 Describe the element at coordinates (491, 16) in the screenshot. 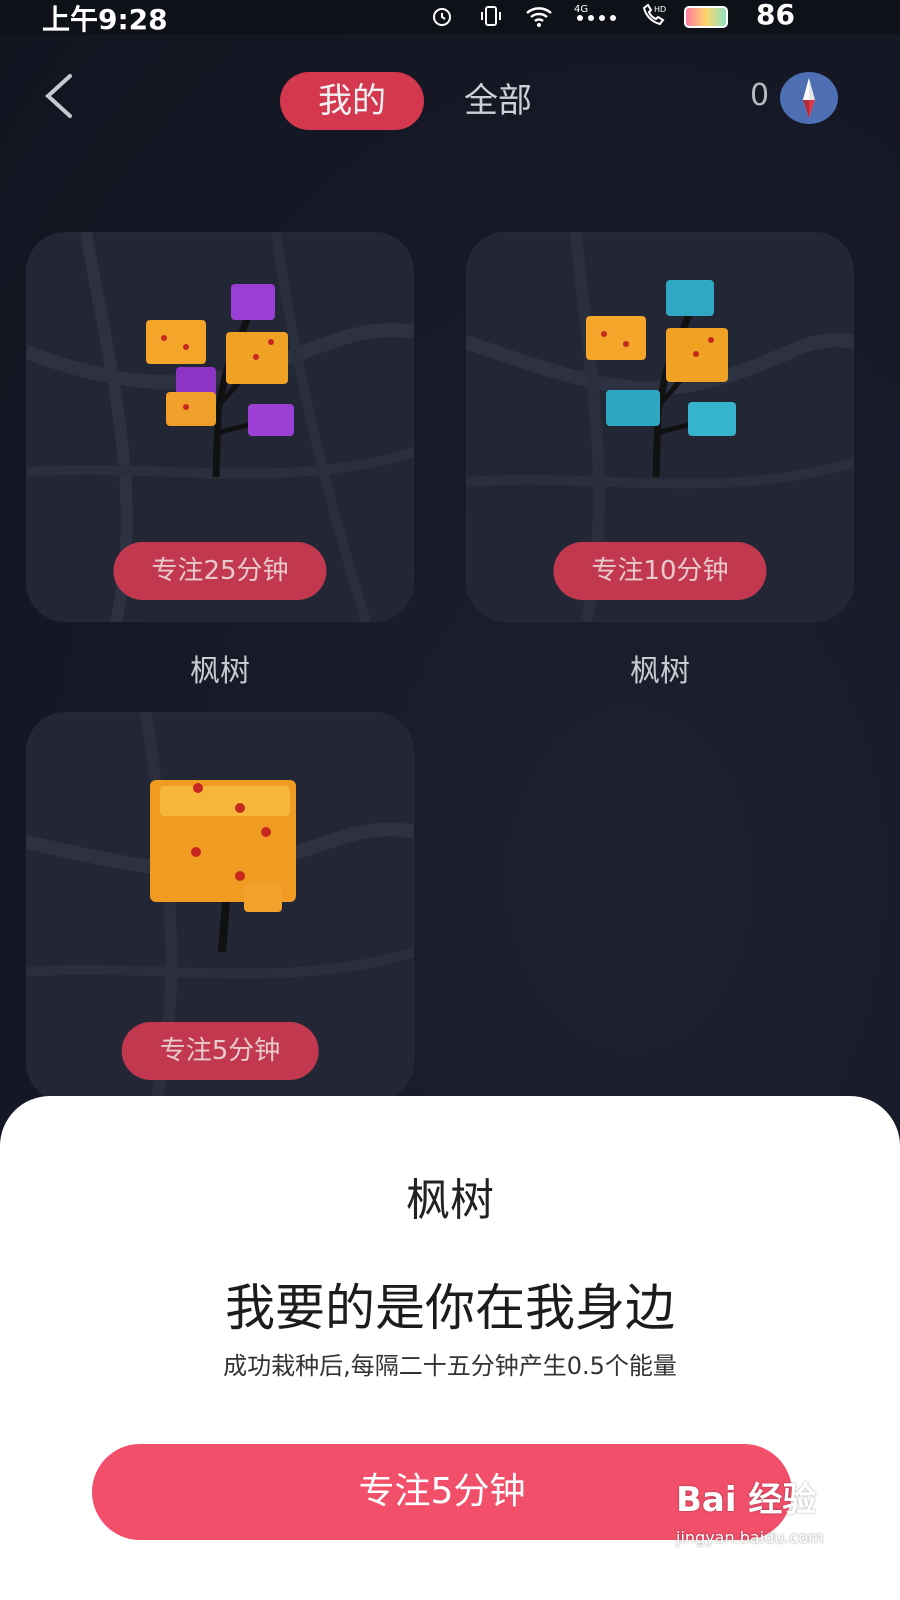

I see `vibrate-icon` at that location.